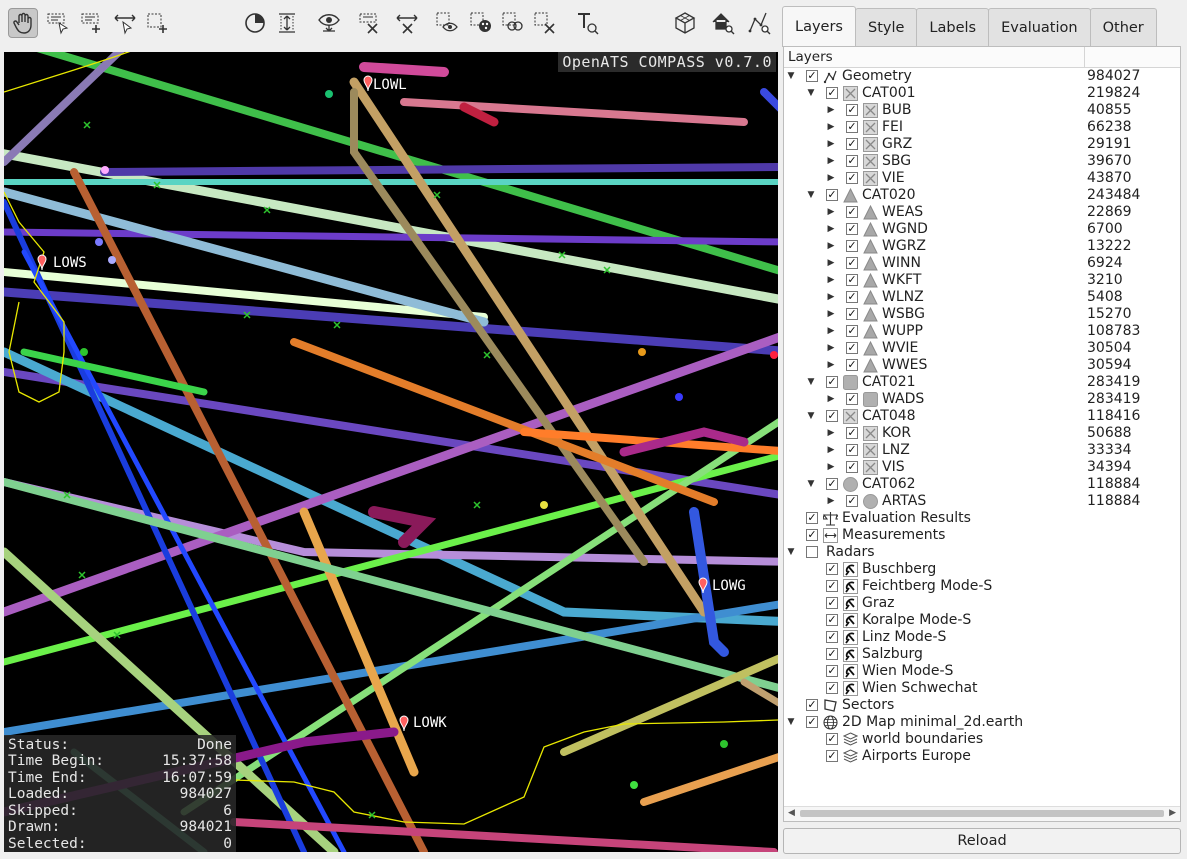  What do you see at coordinates (982, 552) in the screenshot?
I see `tree-row: ▼ Radars` at bounding box center [982, 552].